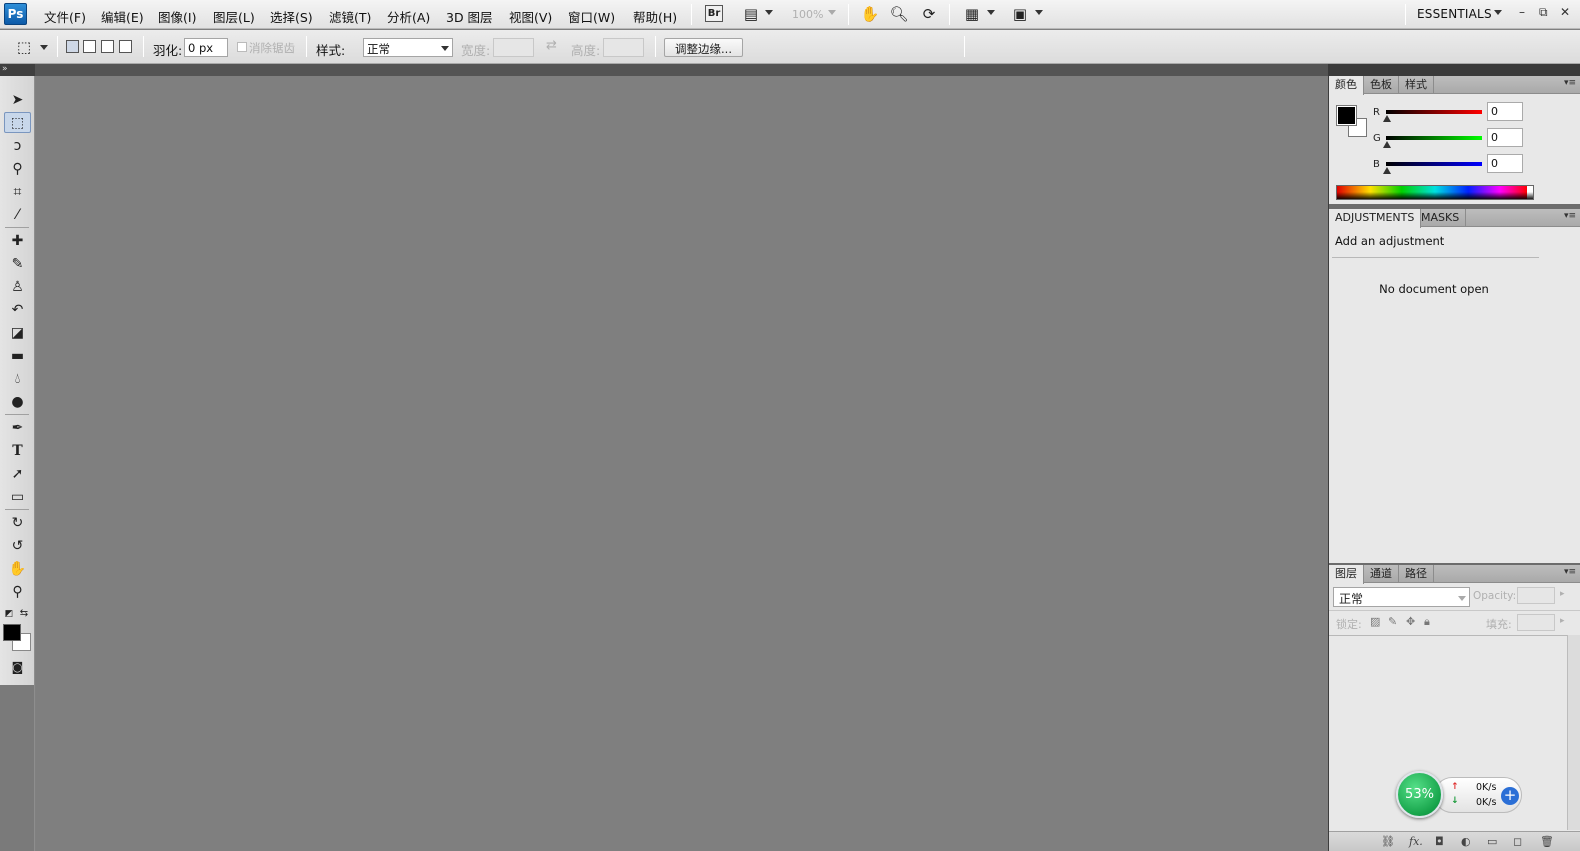  I want to click on delete-layer-icon: 🗑︎, so click(1547, 841).